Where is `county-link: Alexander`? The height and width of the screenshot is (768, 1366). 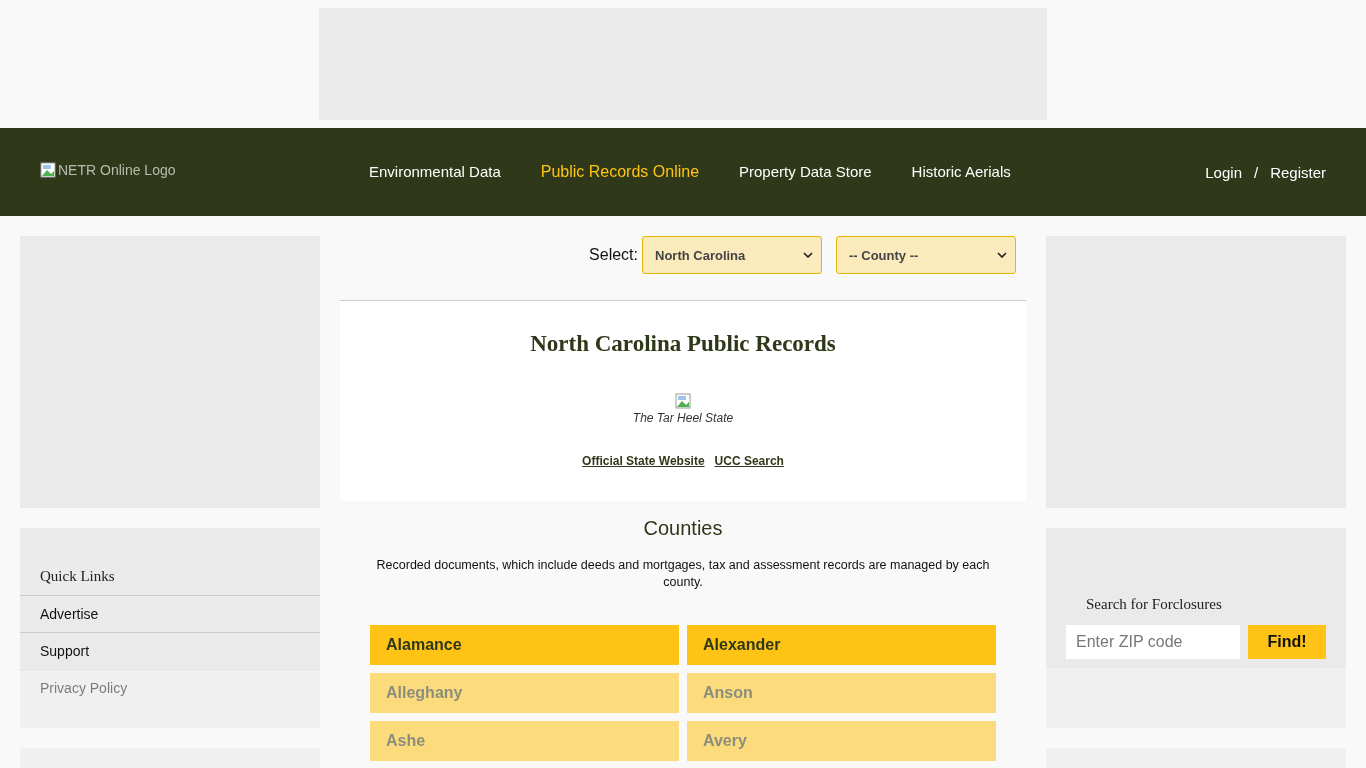
county-link: Alexander is located at coordinates (841, 645).